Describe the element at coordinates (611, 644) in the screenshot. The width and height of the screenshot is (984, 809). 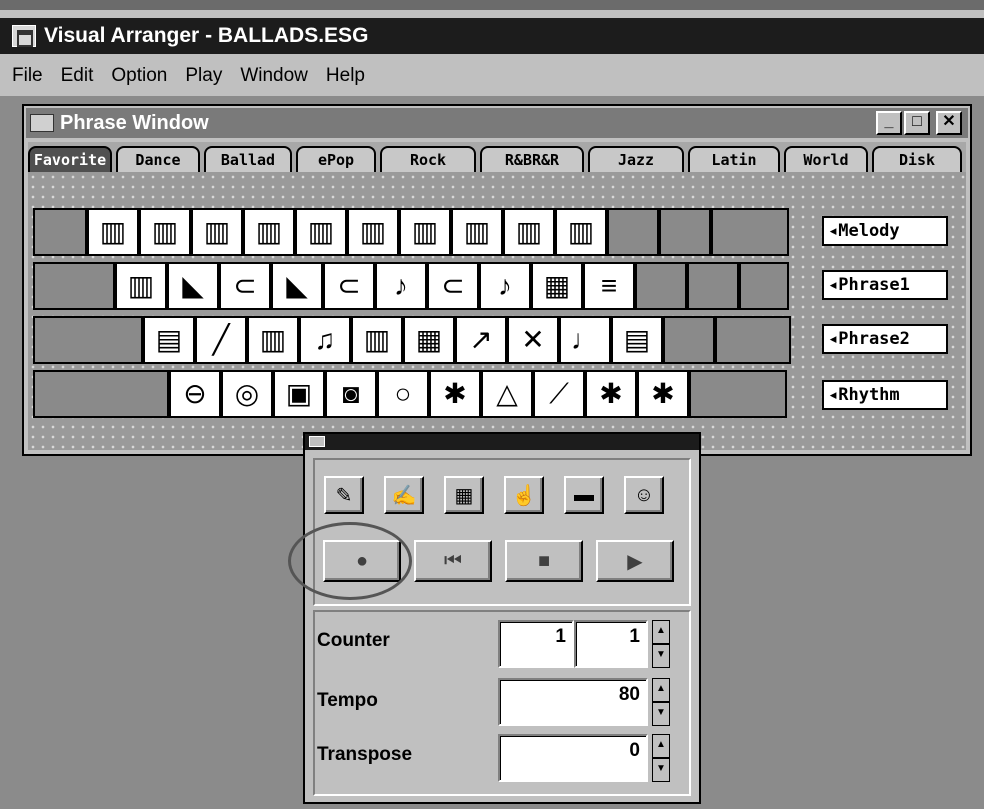
I see `counter-beat-field: 1` at that location.